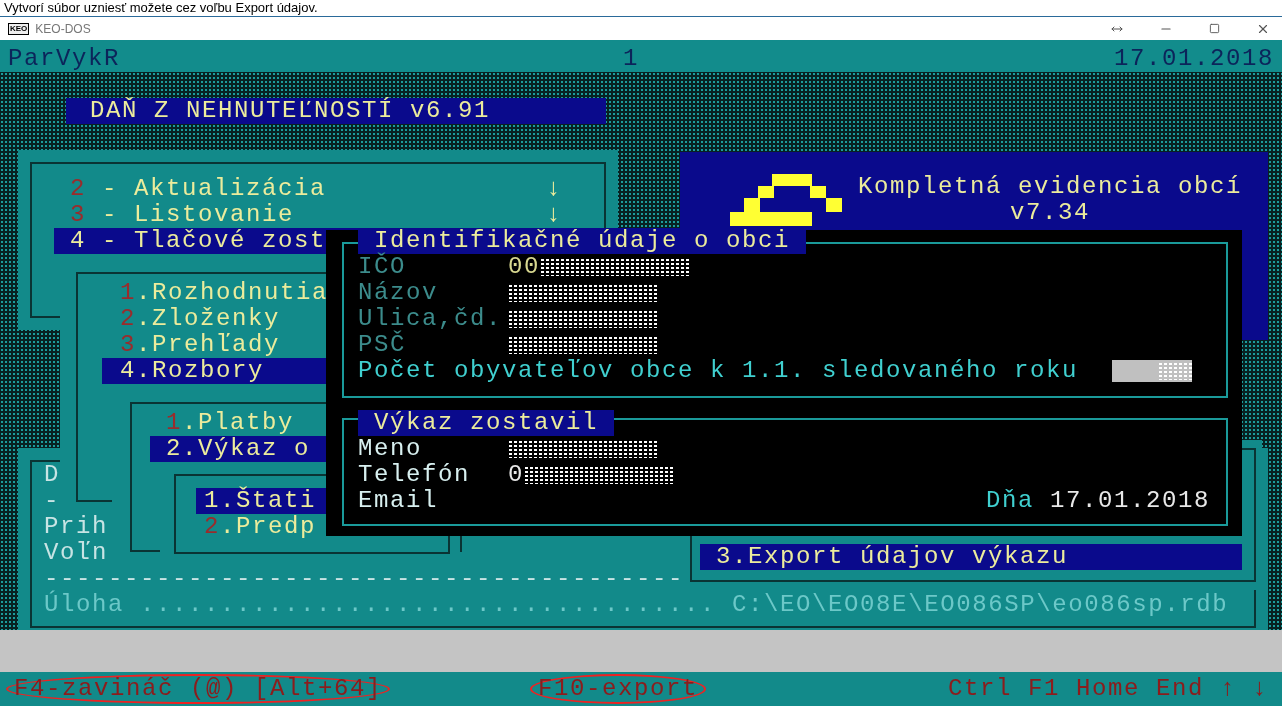 The height and width of the screenshot is (706, 1282). Describe the element at coordinates (76, 527) in the screenshot. I see `panel-text: Prih` at that location.